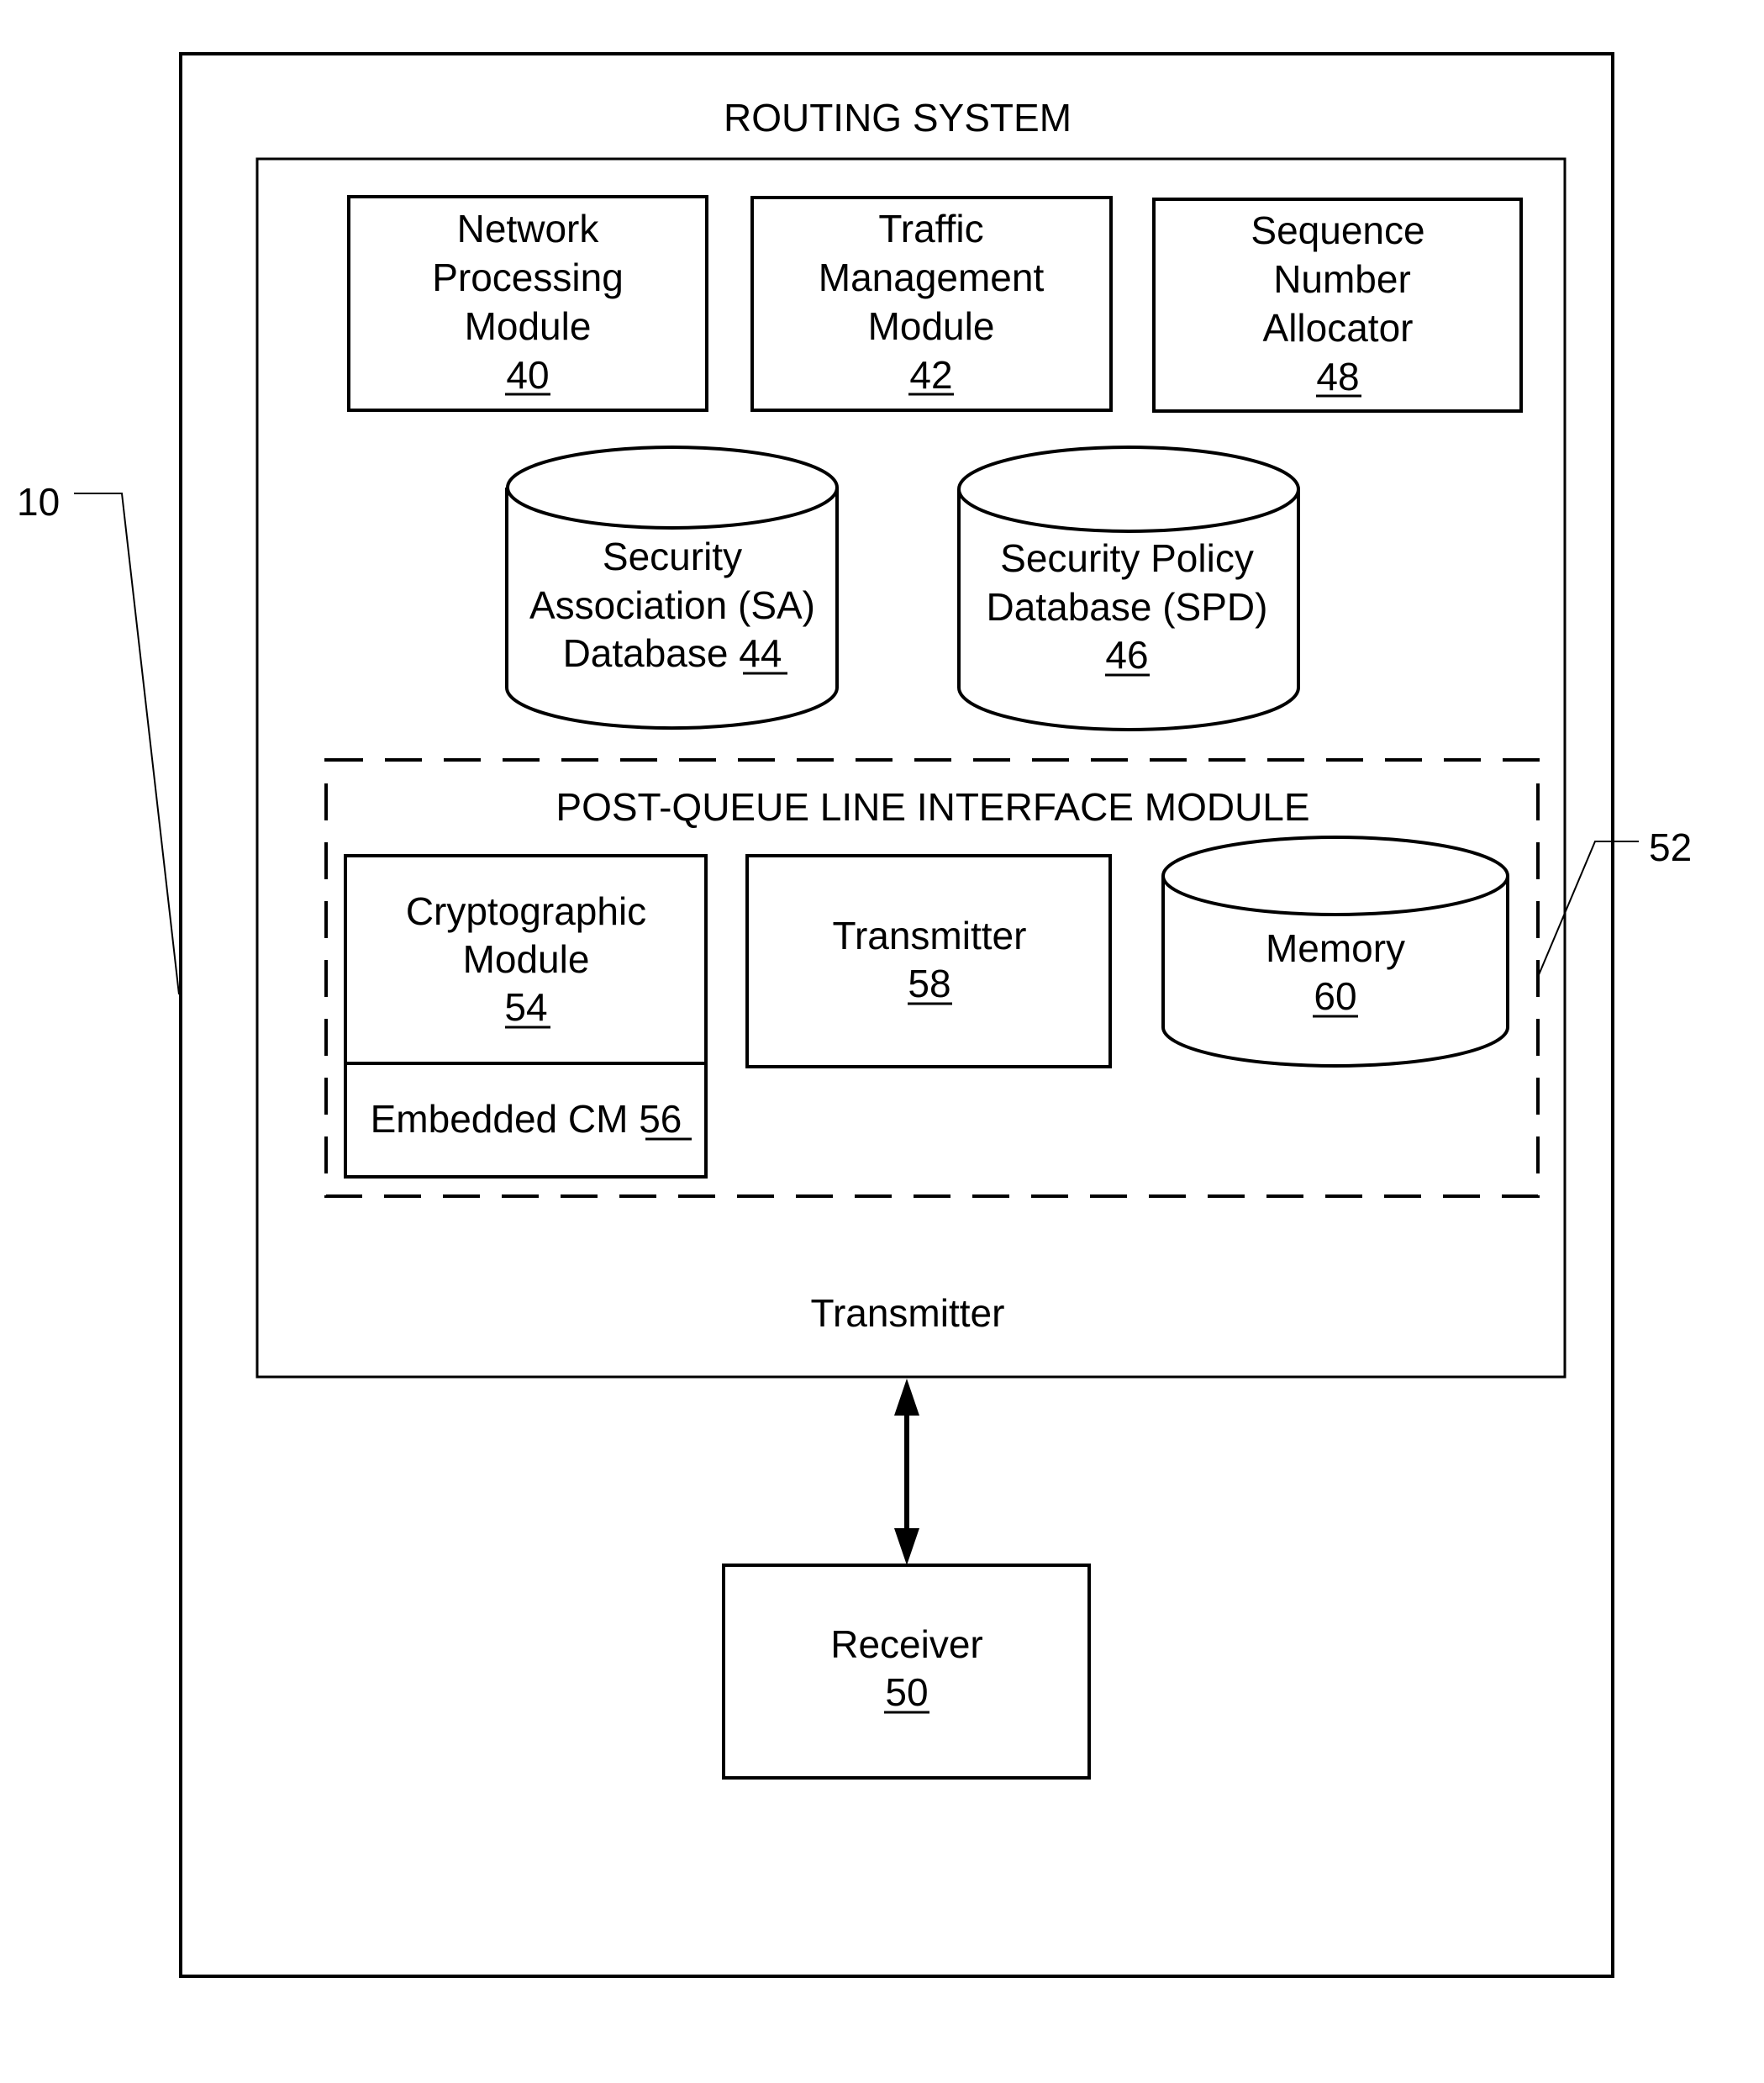 The width and height of the screenshot is (1764, 2083). Describe the element at coordinates (526, 911) in the screenshot. I see `svg-text: Cryptographic` at that location.